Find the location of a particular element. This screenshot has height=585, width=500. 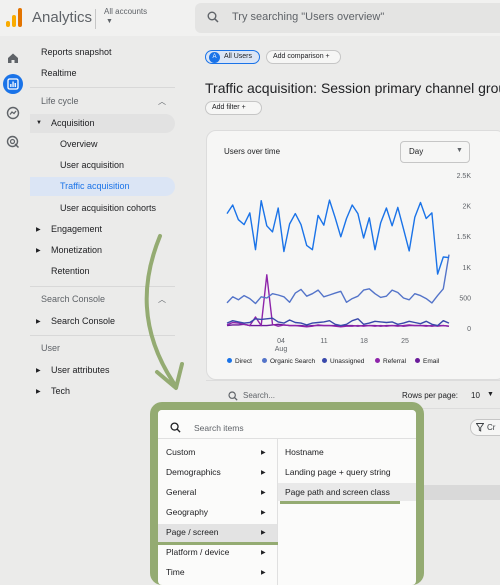

option-item-page-path: Page path and screen class is located at coordinates (337, 492).